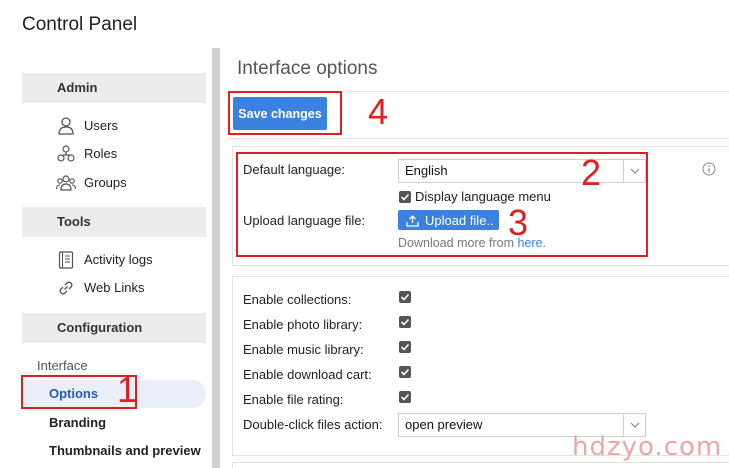  I want to click on sidebar-item-roles: Roles, so click(86, 154).